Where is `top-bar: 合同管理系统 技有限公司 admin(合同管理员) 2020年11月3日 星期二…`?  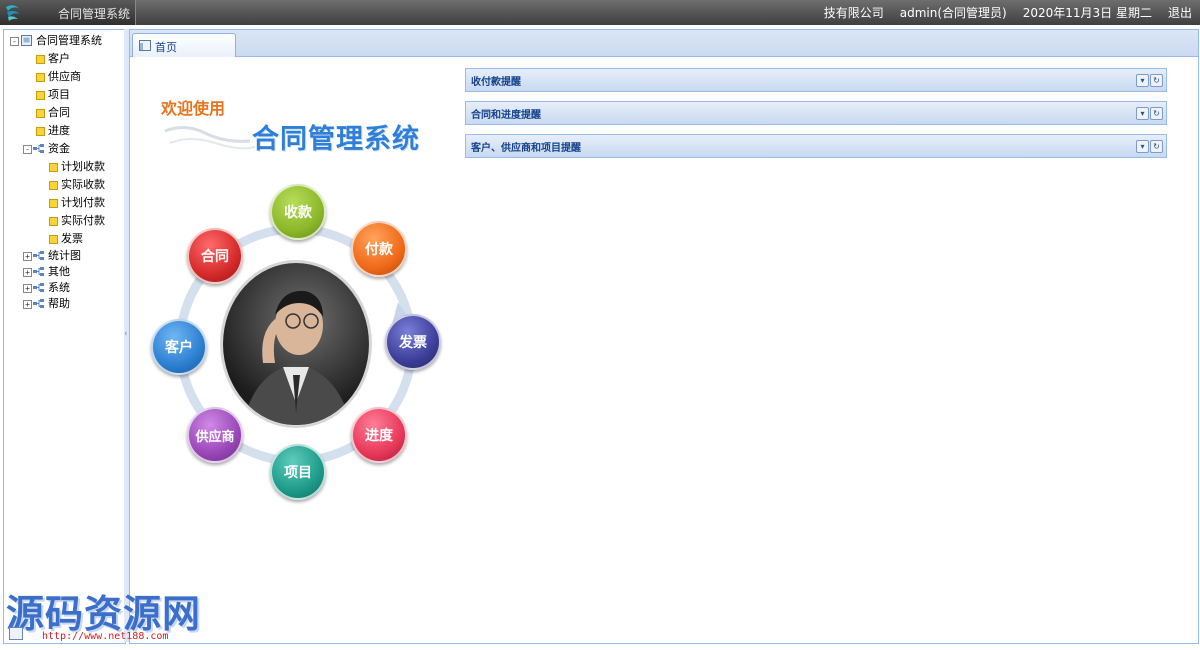
top-bar: 合同管理系统 技有限公司 admin(合同管理员) 2020年11月3日 星期二… is located at coordinates (600, 12).